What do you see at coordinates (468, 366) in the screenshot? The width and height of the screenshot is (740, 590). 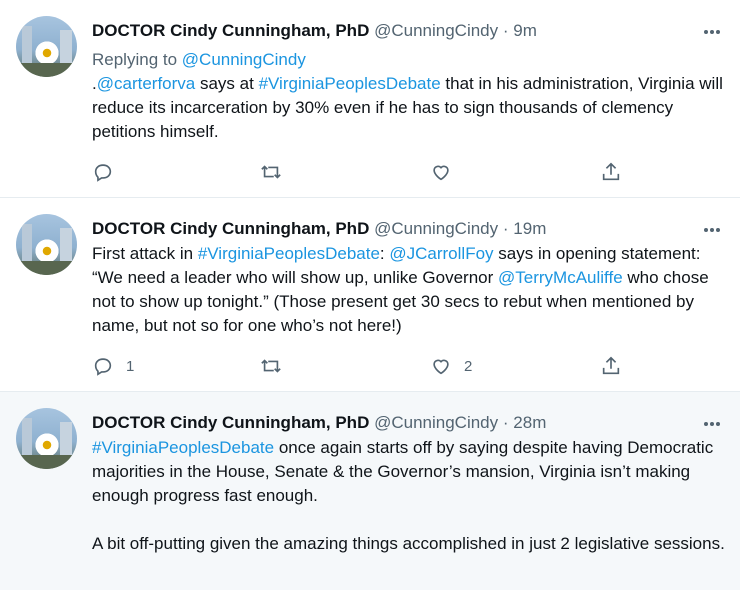 I see `like-count: 2` at bounding box center [468, 366].